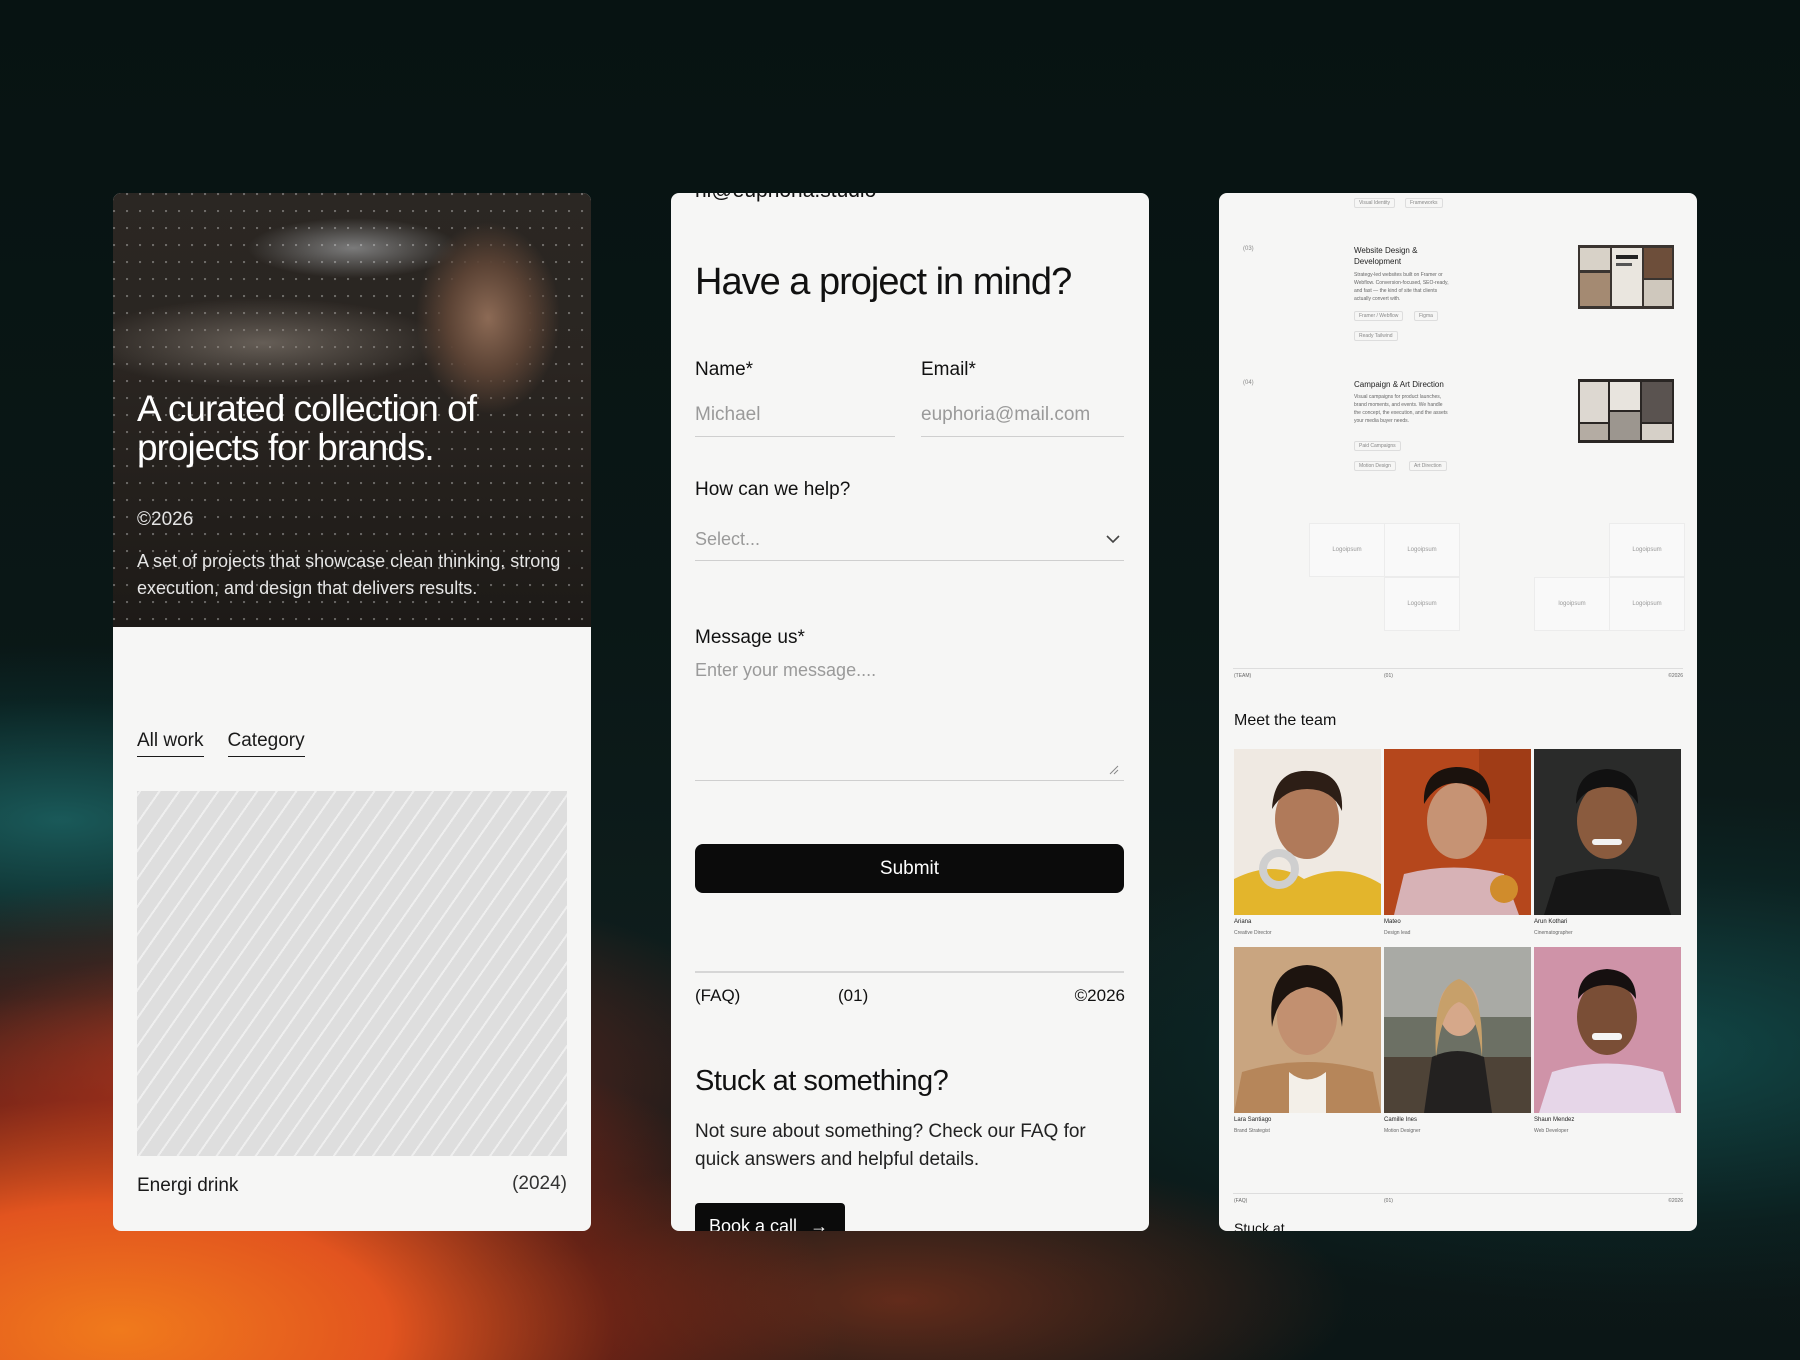 The width and height of the screenshot is (1800, 1360). I want to click on team-title: Meet the team, so click(1285, 720).